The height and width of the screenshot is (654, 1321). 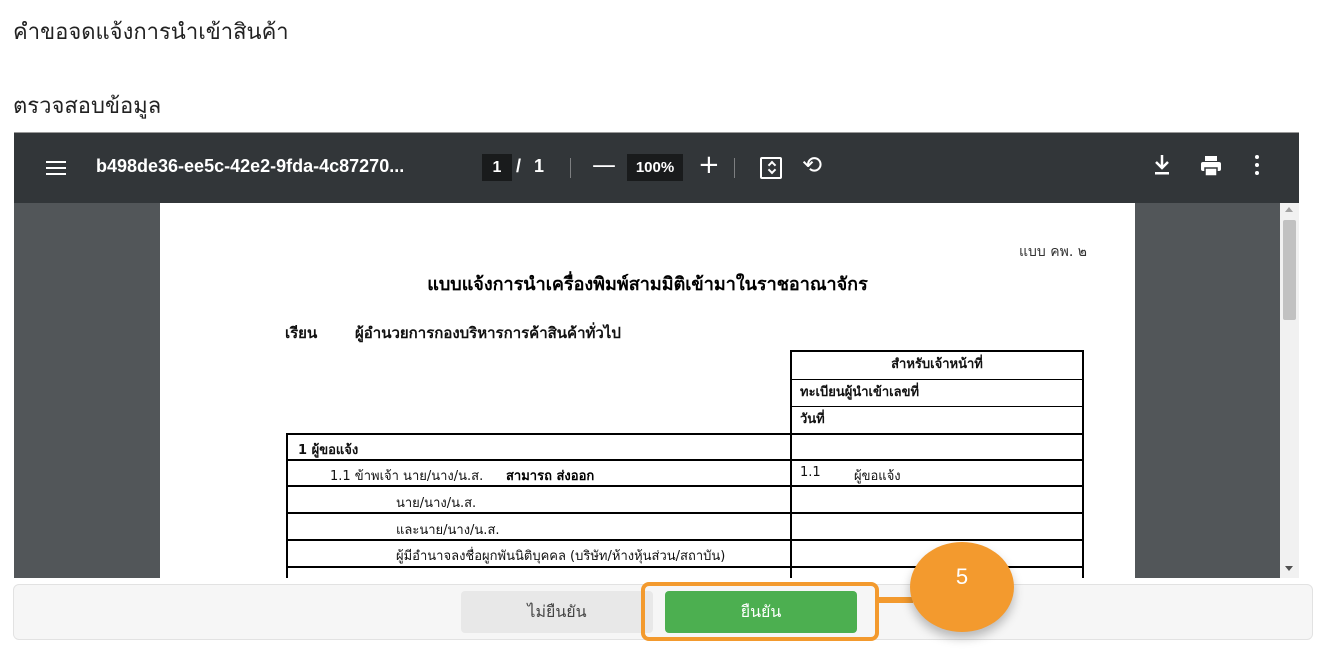 What do you see at coordinates (604, 165) in the screenshot?
I see `zoom-out-button: —` at bounding box center [604, 165].